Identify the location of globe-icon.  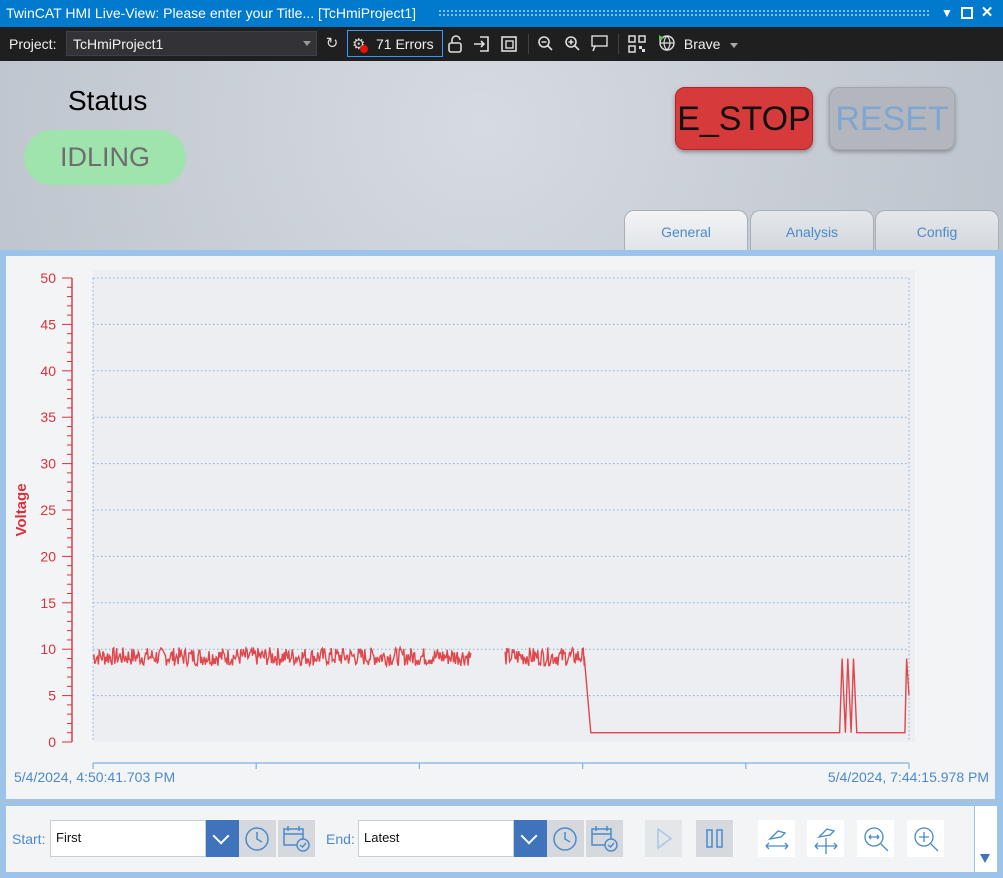
(667, 43).